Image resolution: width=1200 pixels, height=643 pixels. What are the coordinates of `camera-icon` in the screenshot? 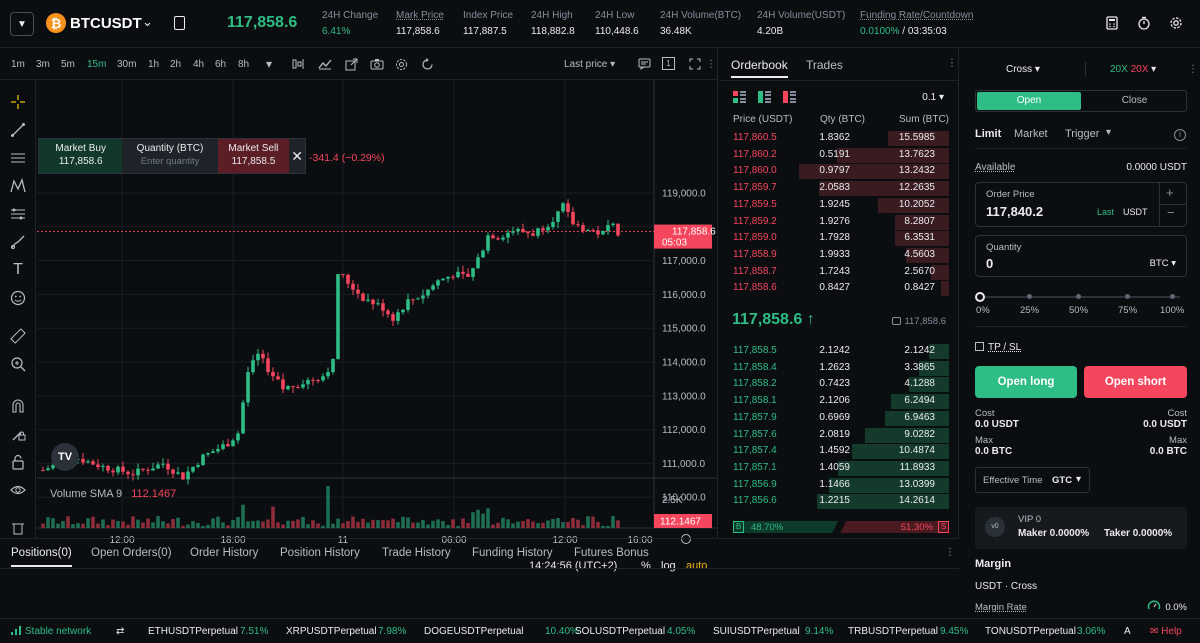 It's located at (377, 64).